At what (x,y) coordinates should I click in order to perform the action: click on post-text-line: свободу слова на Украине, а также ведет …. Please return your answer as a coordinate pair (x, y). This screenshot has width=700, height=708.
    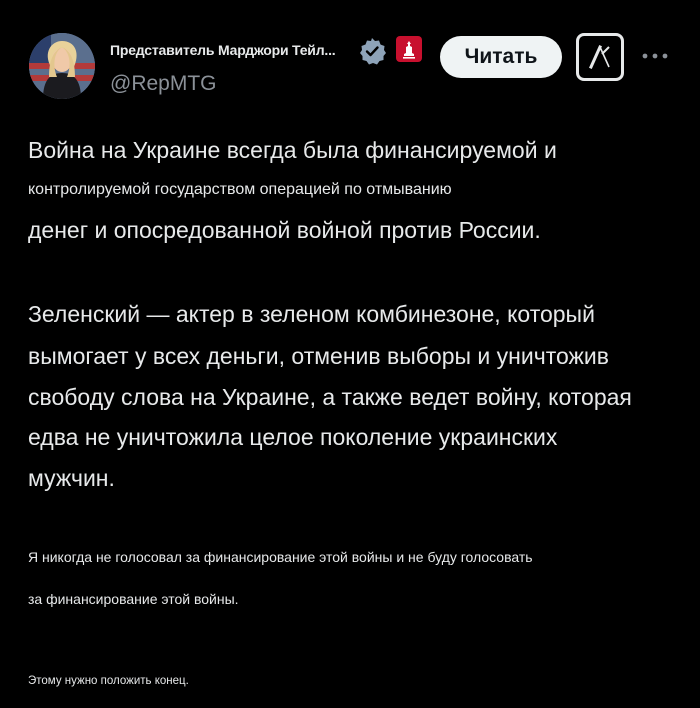
    Looking at the image, I should click on (330, 397).